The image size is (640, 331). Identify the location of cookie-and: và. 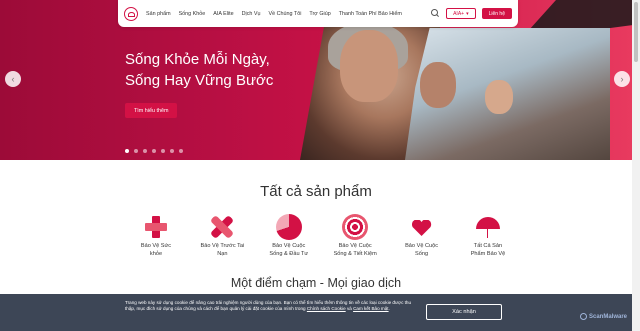
(349, 308).